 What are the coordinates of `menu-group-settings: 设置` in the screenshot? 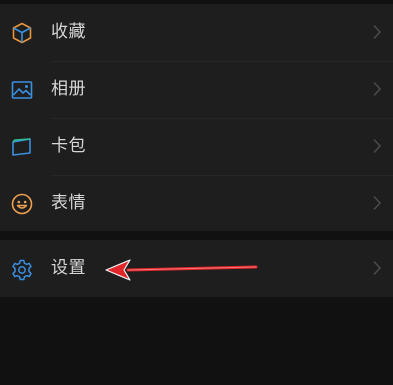 It's located at (196, 268).